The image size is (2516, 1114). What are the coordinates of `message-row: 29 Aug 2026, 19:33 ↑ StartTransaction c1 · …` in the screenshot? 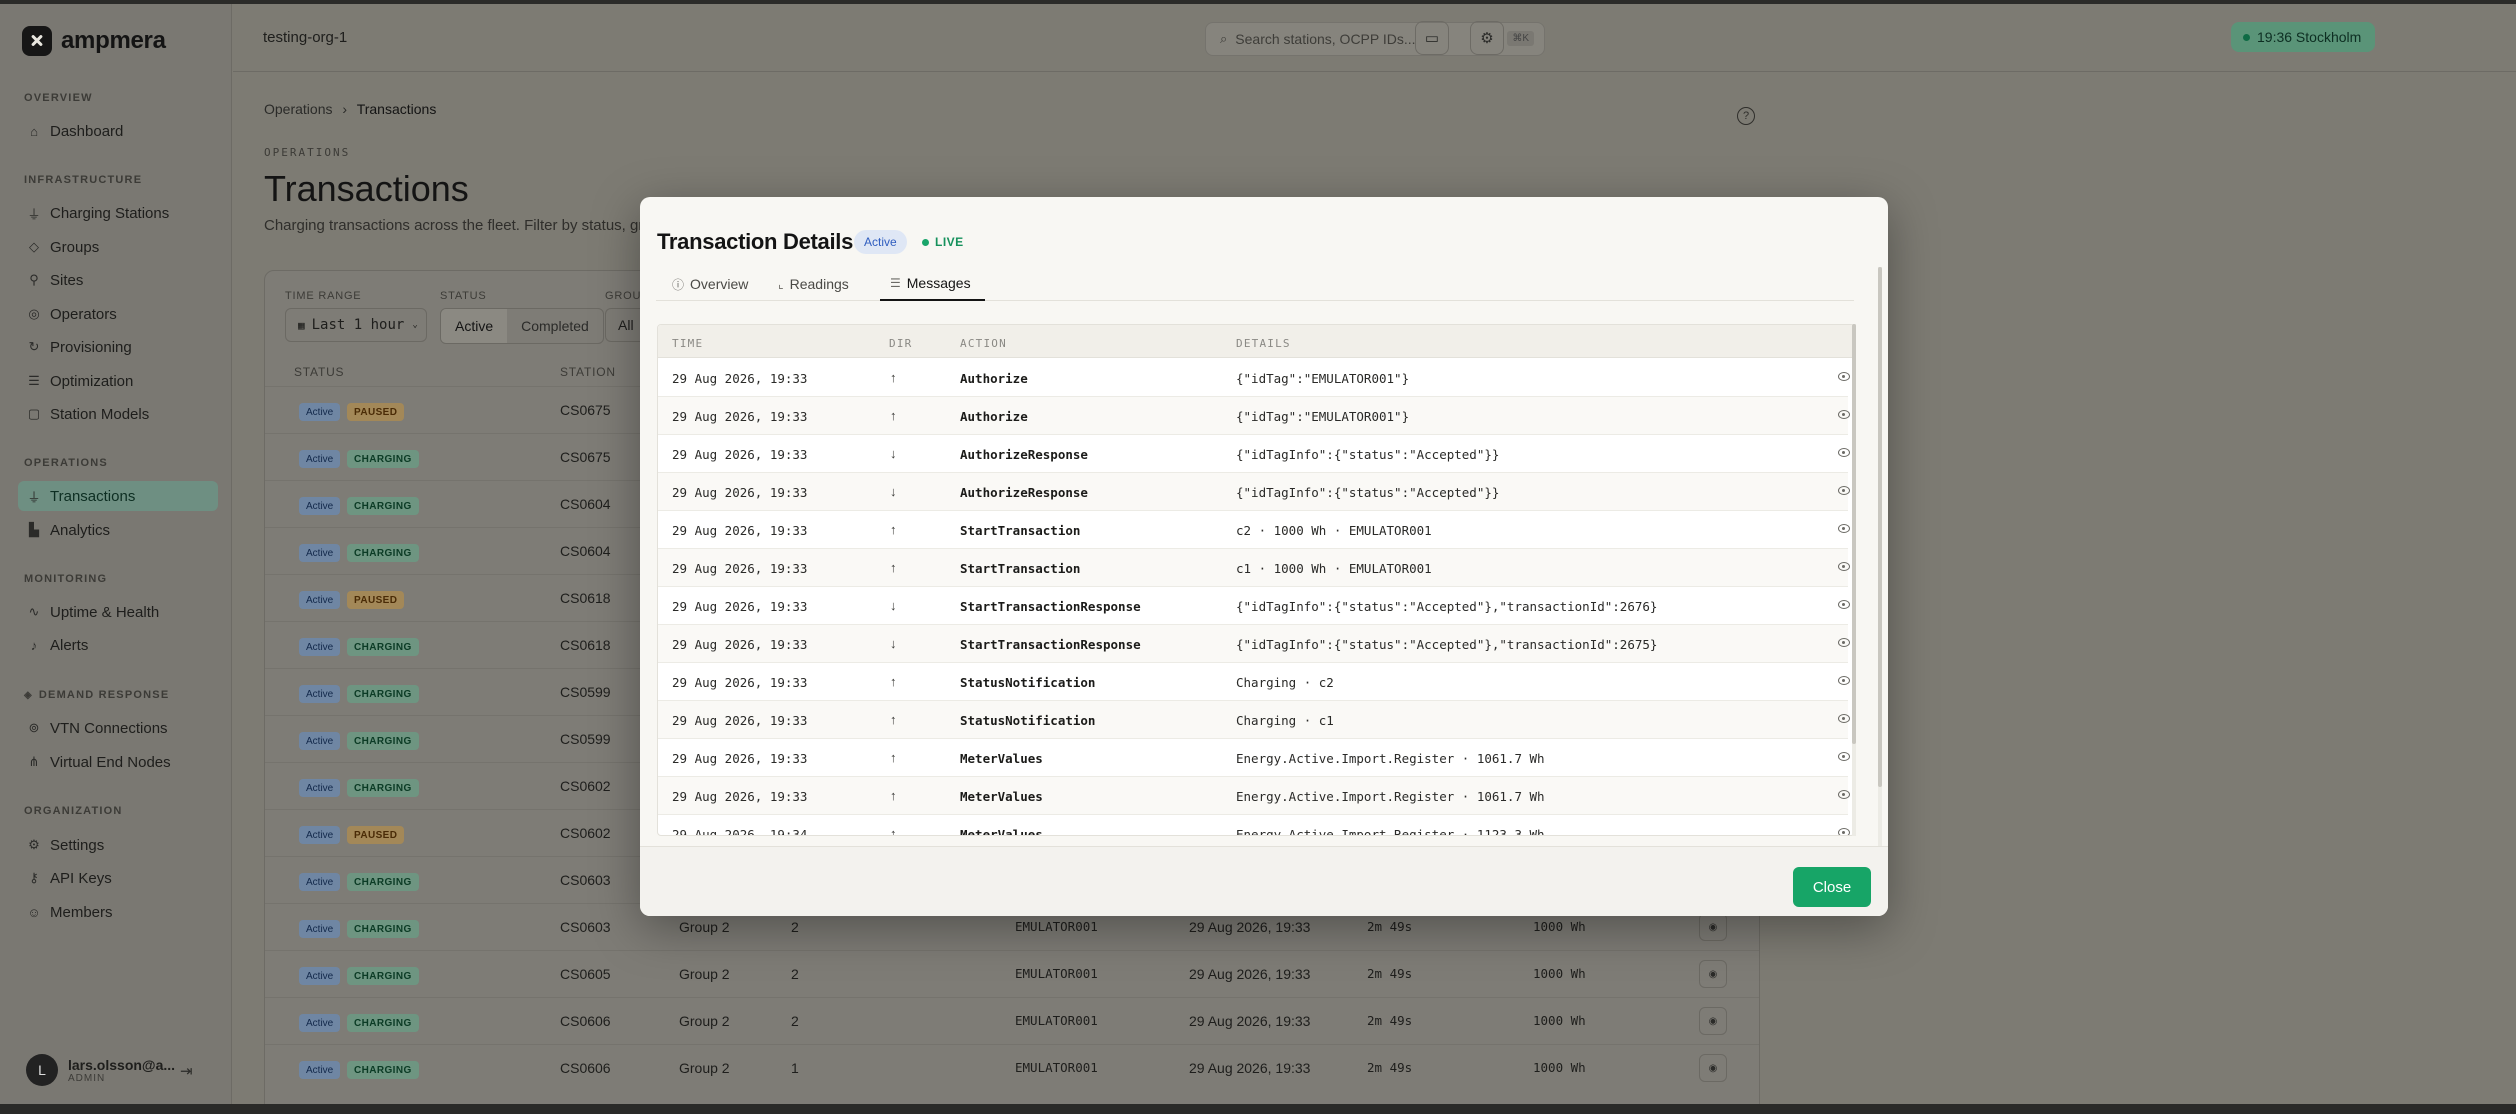 It's located at (1254, 568).